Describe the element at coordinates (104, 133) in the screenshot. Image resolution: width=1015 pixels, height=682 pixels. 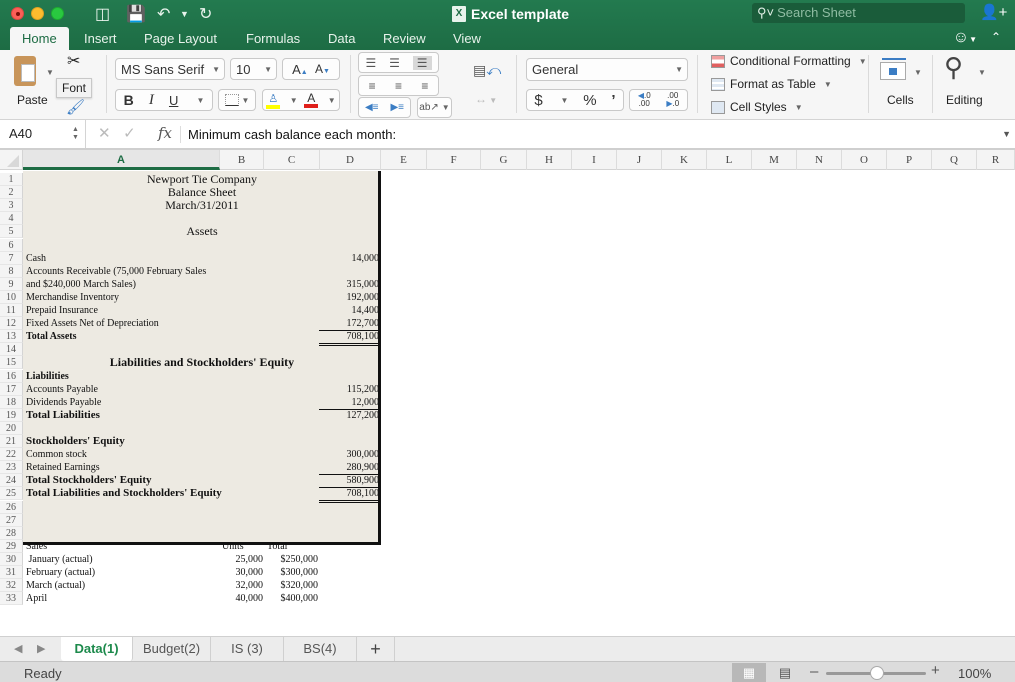
I see `cancel-icon: ✕` at that location.